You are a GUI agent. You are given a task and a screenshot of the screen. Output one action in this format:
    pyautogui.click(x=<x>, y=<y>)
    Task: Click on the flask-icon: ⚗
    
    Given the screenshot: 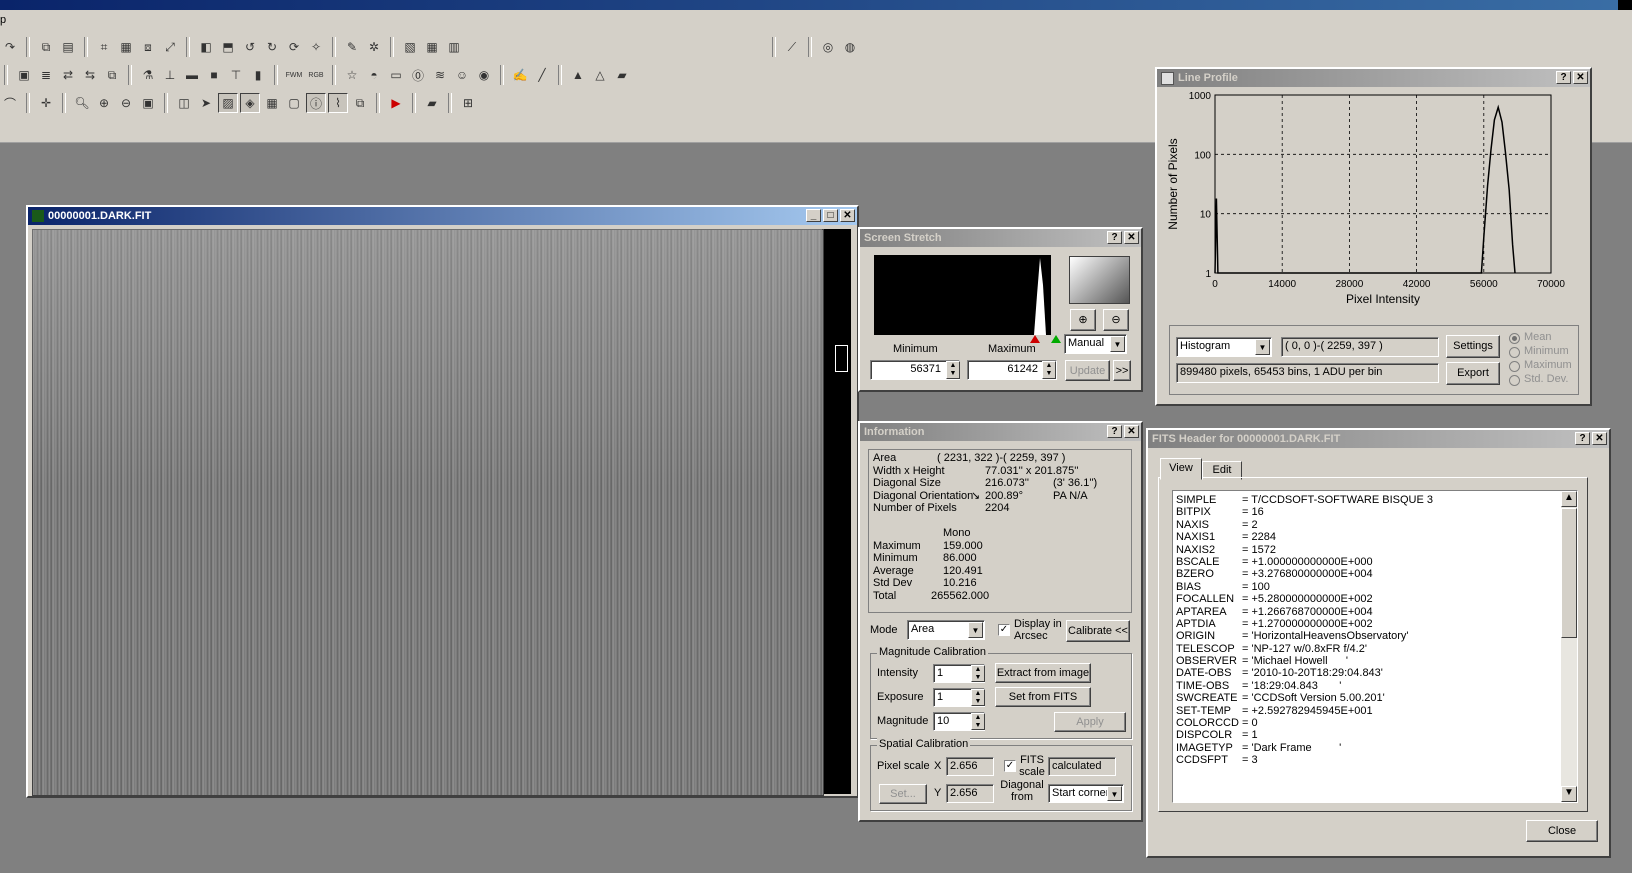 What is the action you would take?
    pyautogui.click(x=148, y=75)
    